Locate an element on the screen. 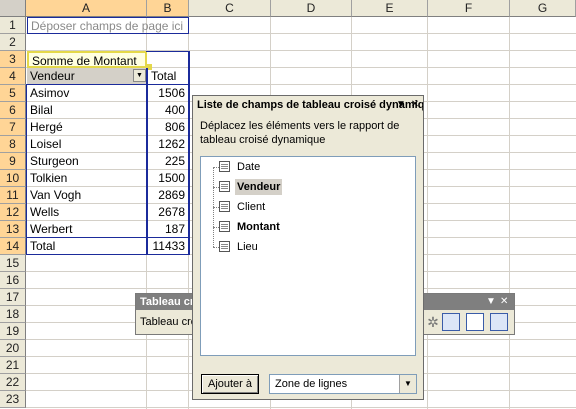  row-header-7: 7 is located at coordinates (13, 127).